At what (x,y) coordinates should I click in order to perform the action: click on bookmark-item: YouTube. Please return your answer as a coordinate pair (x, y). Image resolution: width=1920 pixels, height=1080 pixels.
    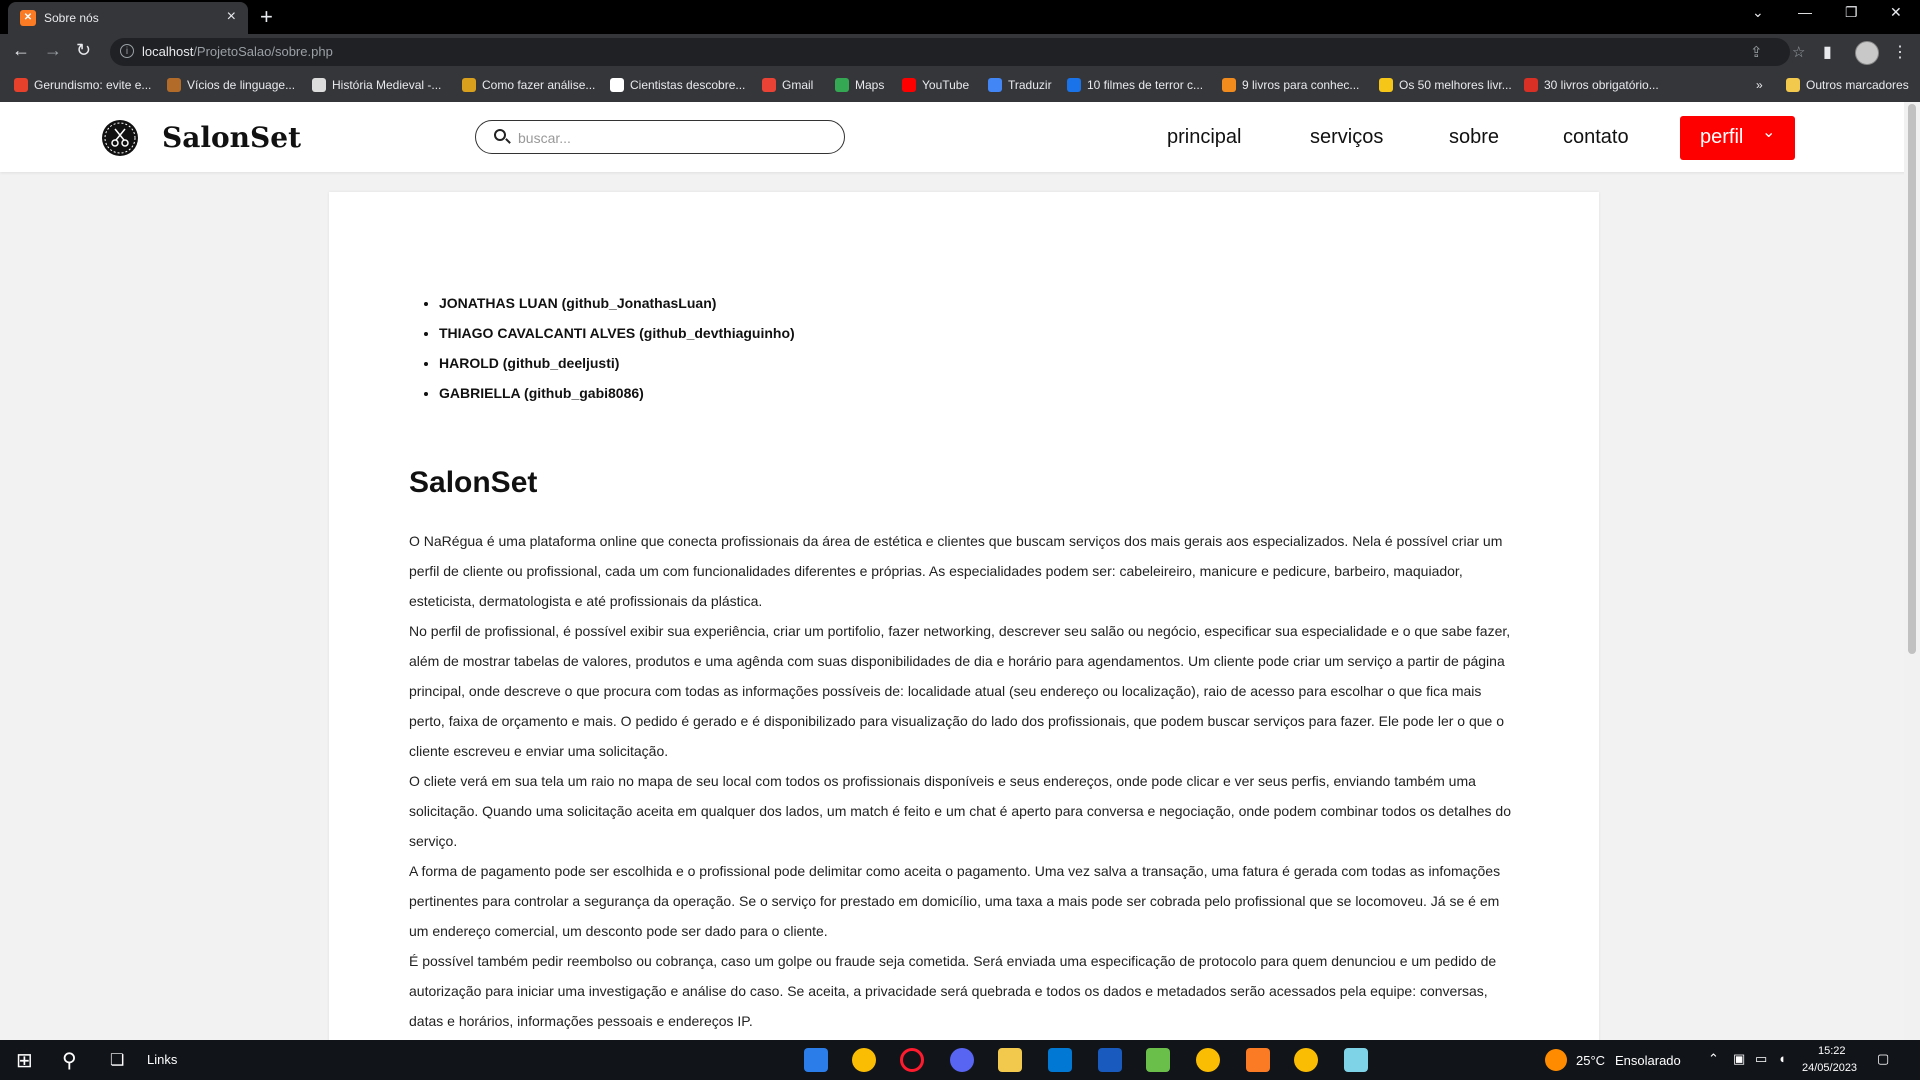
    Looking at the image, I should click on (935, 85).